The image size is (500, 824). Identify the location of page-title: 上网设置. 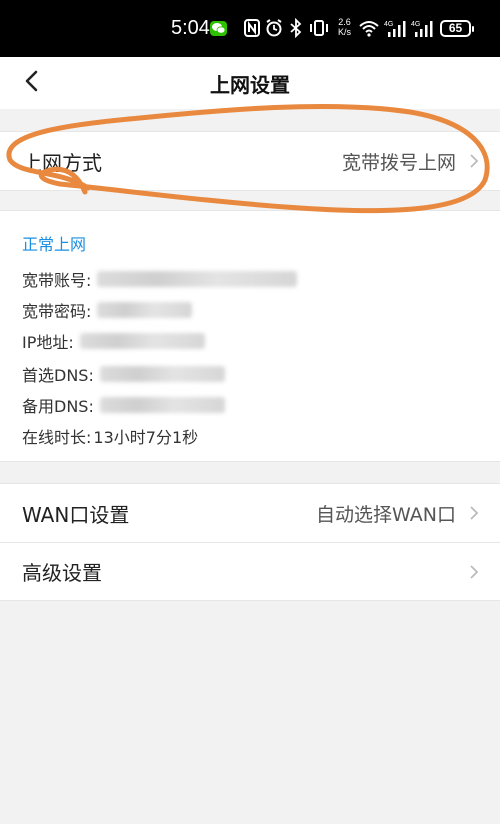
(250, 85).